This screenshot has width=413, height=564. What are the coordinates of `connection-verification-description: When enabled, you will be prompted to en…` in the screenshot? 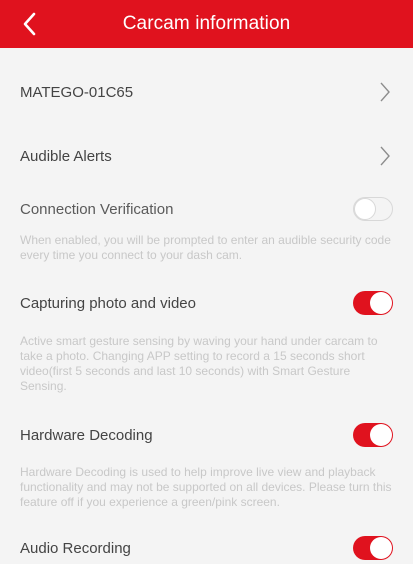 It's located at (205, 247).